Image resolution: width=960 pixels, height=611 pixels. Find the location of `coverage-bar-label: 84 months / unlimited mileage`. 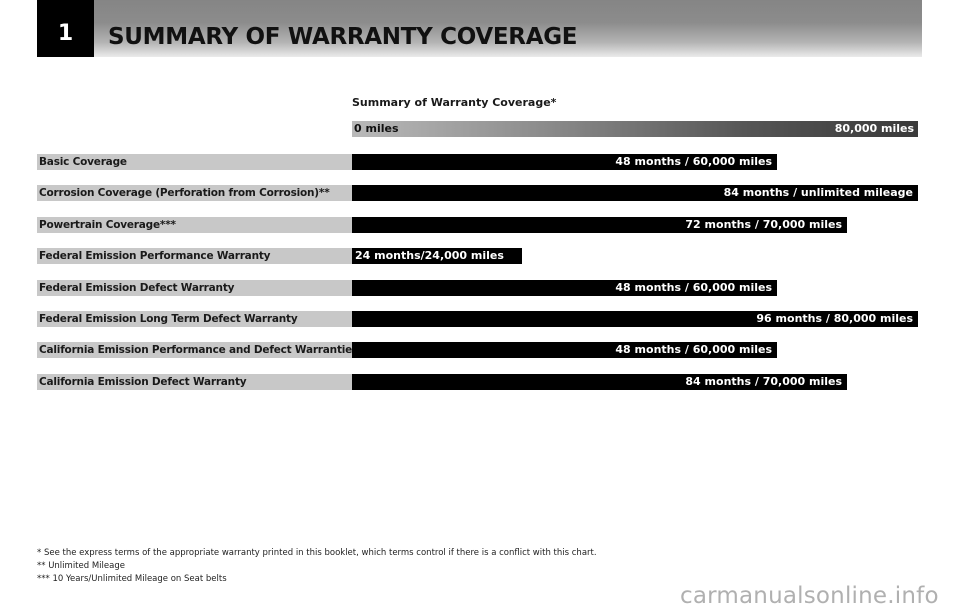

coverage-bar-label: 84 months / unlimited mileage is located at coordinates (818, 192).